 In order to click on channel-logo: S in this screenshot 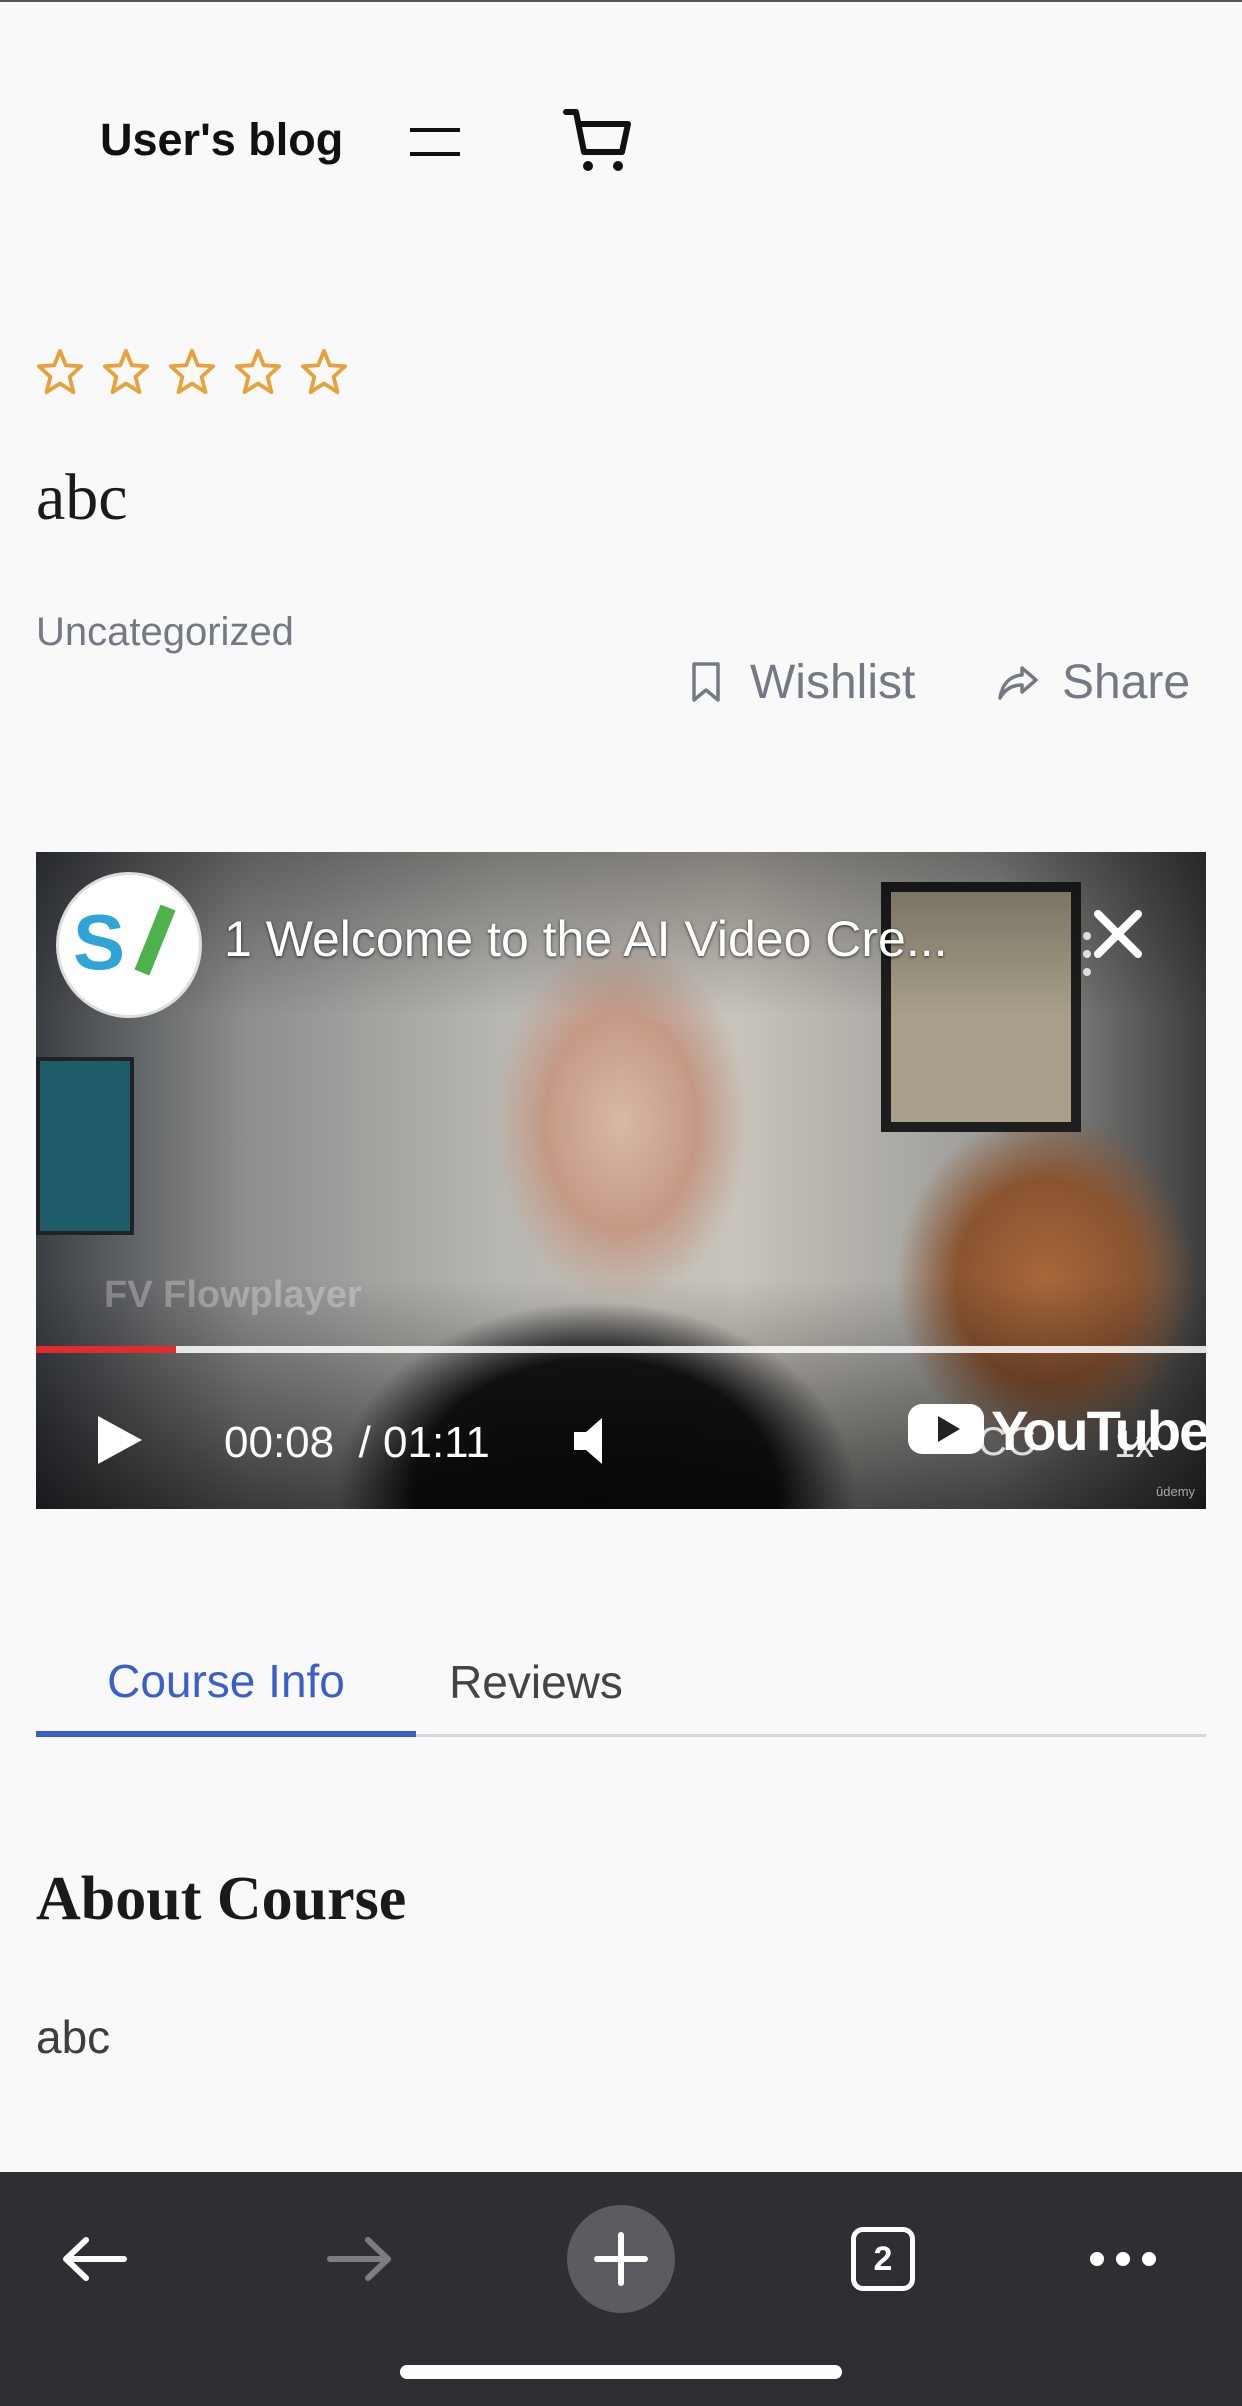, I will do `click(129, 945)`.